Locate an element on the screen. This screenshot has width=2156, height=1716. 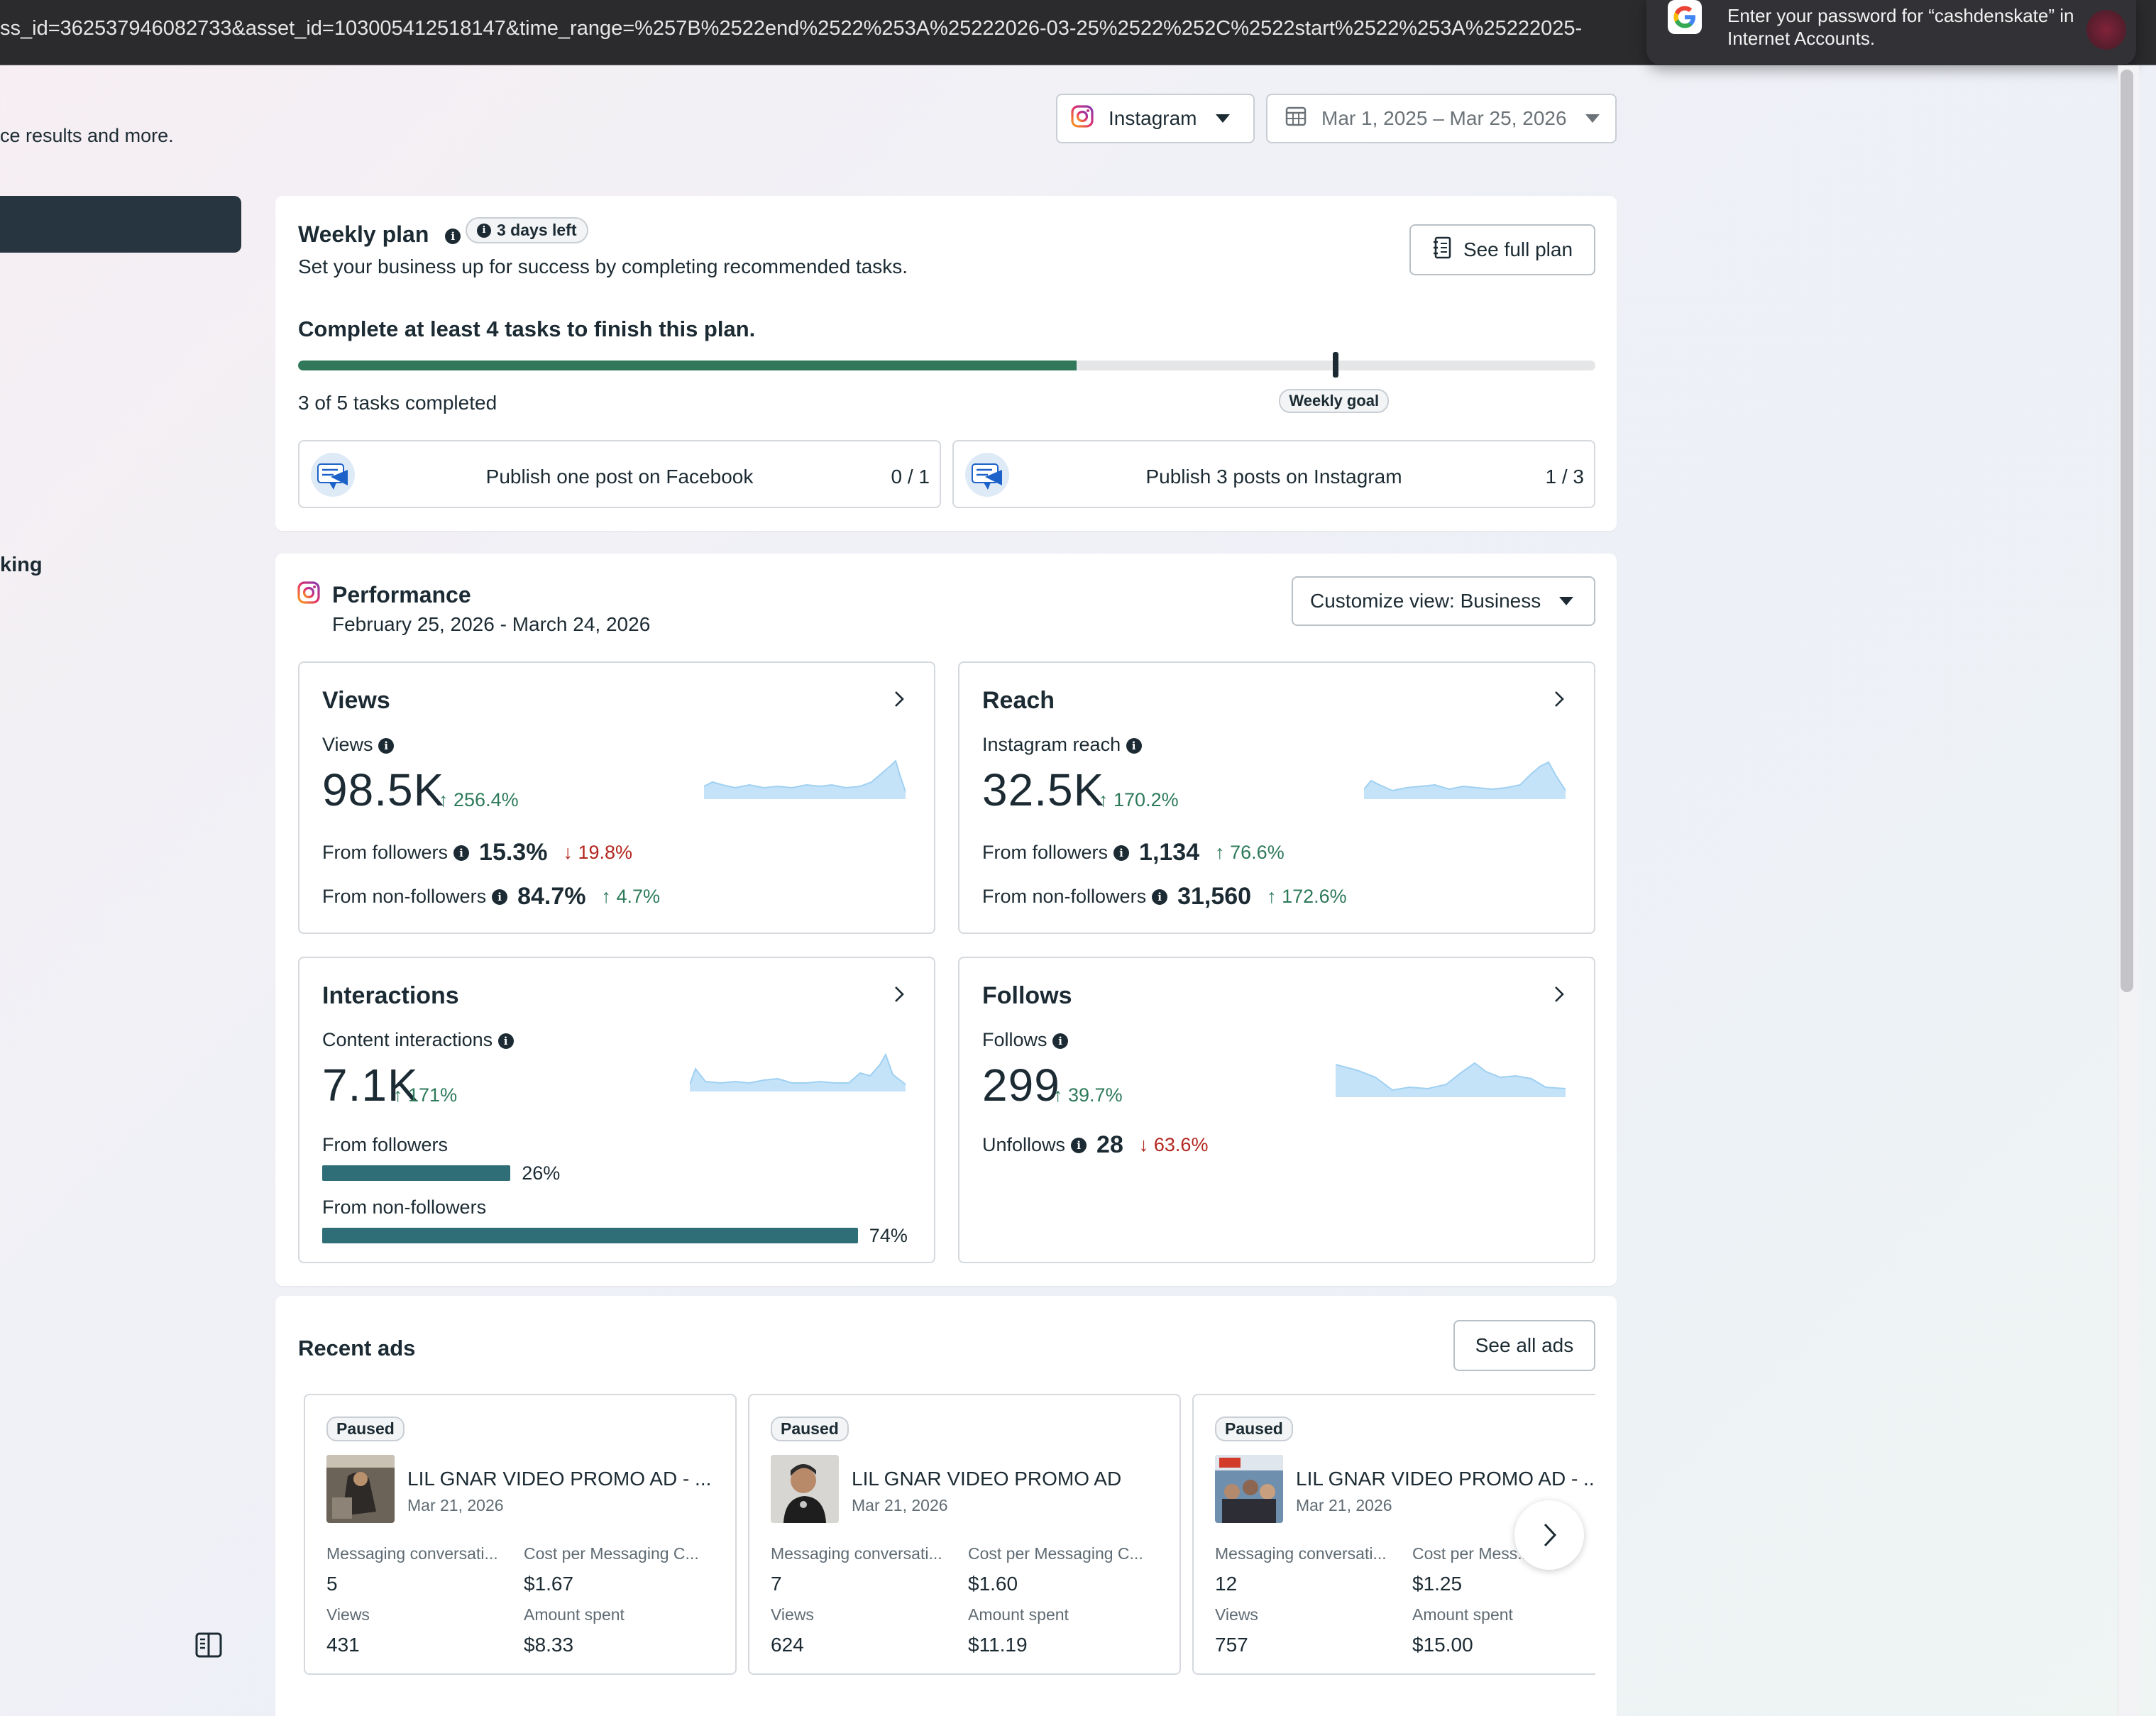
carousel-next-button is located at coordinates (1549, 1535).